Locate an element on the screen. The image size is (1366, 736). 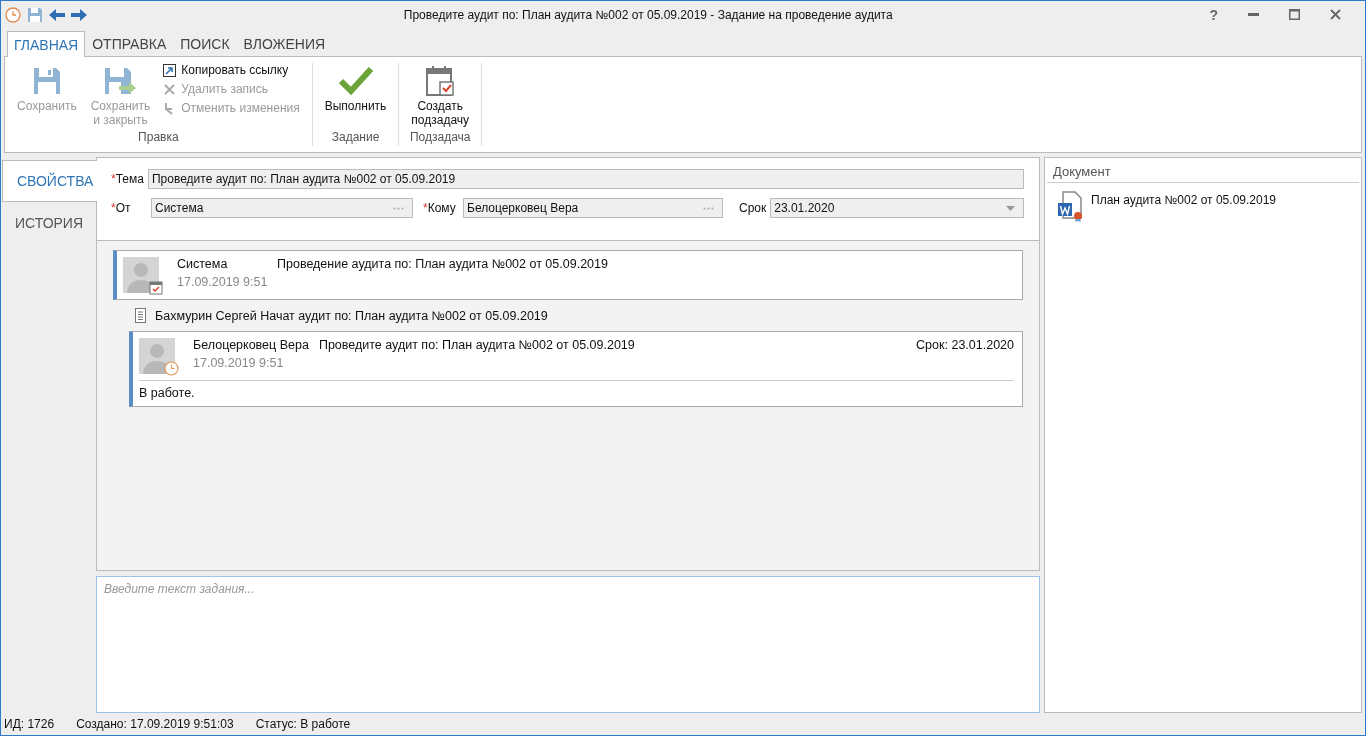
due-date: Срок: 23.01.2020 is located at coordinates (965, 345).